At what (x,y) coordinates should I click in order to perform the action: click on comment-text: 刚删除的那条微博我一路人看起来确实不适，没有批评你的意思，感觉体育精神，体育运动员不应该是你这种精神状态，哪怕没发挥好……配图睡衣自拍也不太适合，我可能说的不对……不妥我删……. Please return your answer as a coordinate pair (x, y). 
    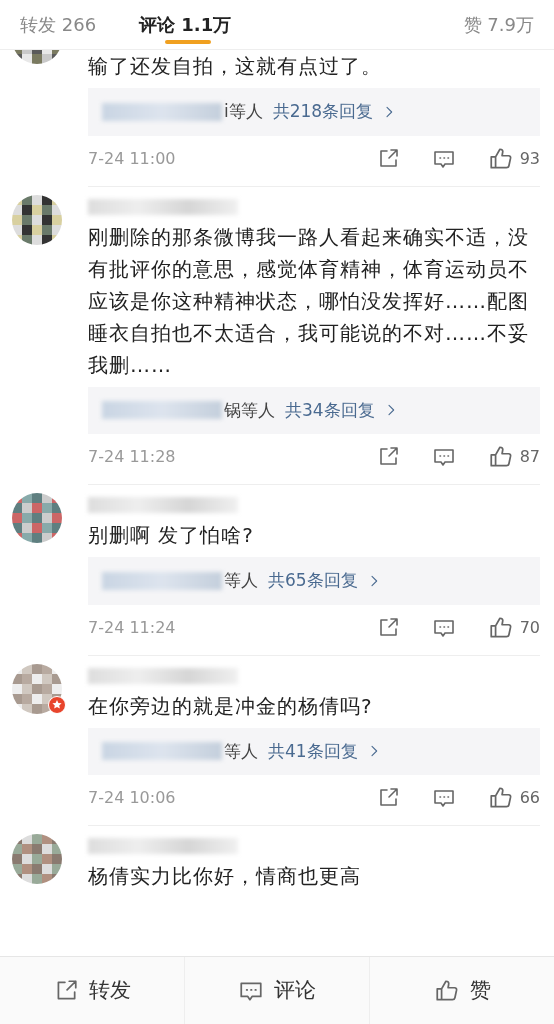
    Looking at the image, I should click on (309, 301).